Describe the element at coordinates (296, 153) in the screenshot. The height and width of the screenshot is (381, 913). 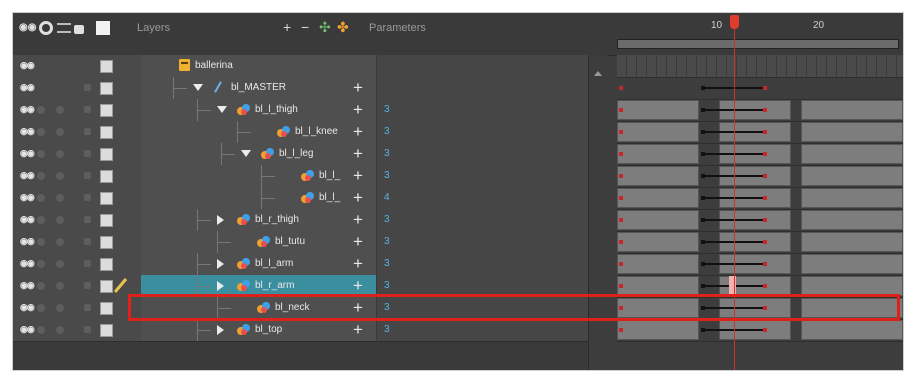
I see `layer-name: bl_l_leg` at that location.